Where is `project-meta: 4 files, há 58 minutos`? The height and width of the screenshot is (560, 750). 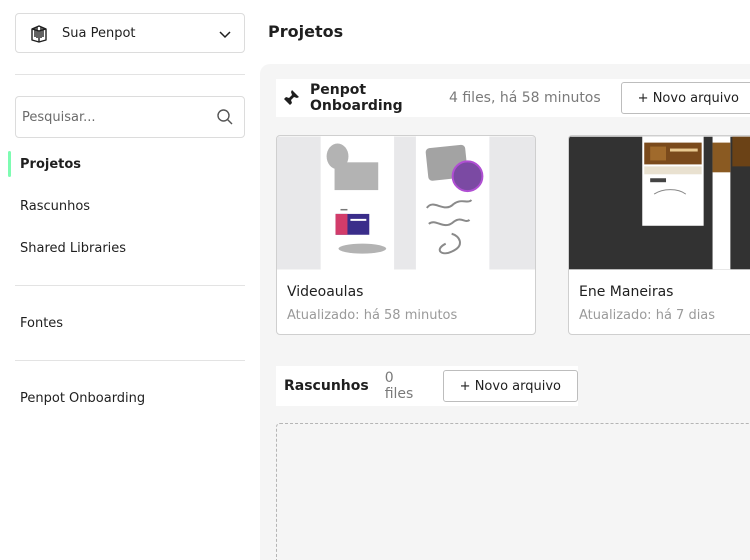 project-meta: 4 files, há 58 minutos is located at coordinates (525, 98).